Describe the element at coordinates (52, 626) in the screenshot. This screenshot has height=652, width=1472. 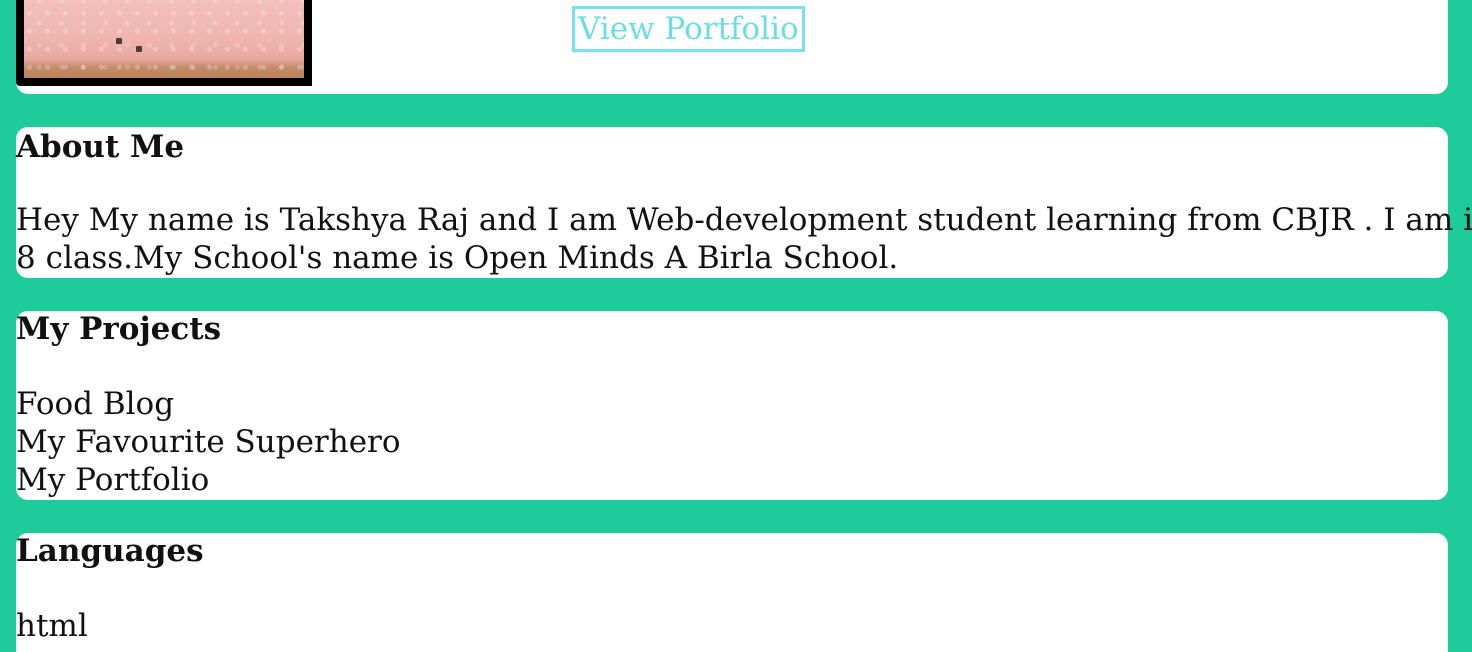
I see `language-item-html: html` at that location.